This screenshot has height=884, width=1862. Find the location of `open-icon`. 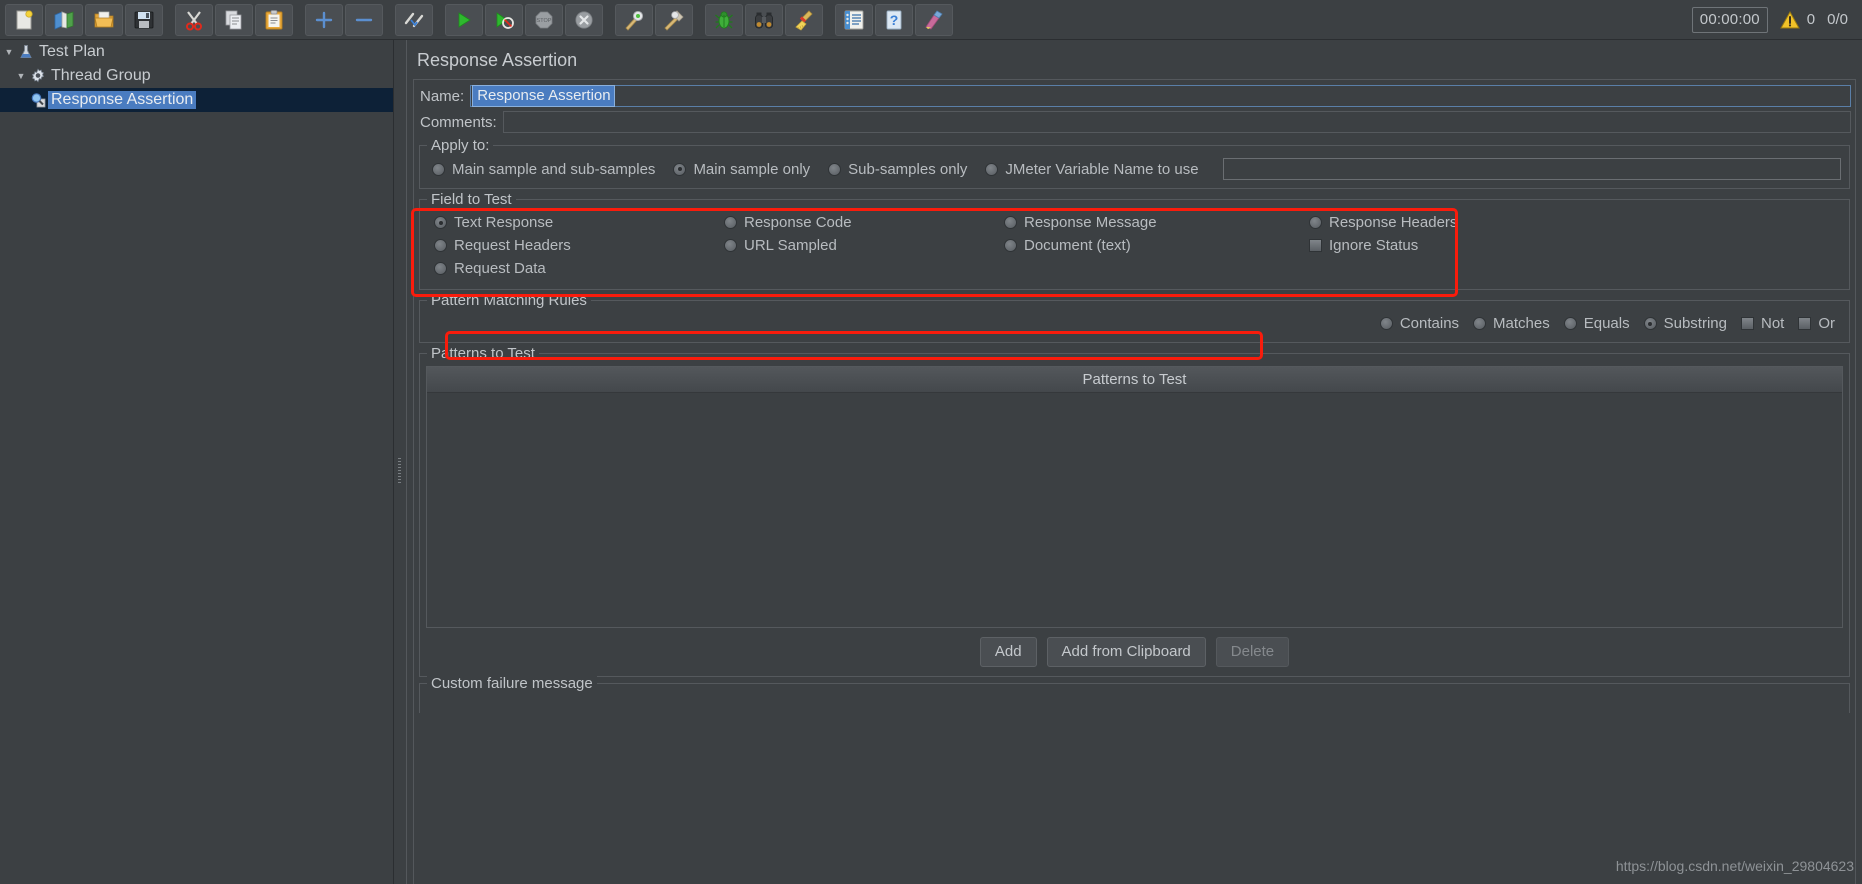

open-icon is located at coordinates (104, 20).